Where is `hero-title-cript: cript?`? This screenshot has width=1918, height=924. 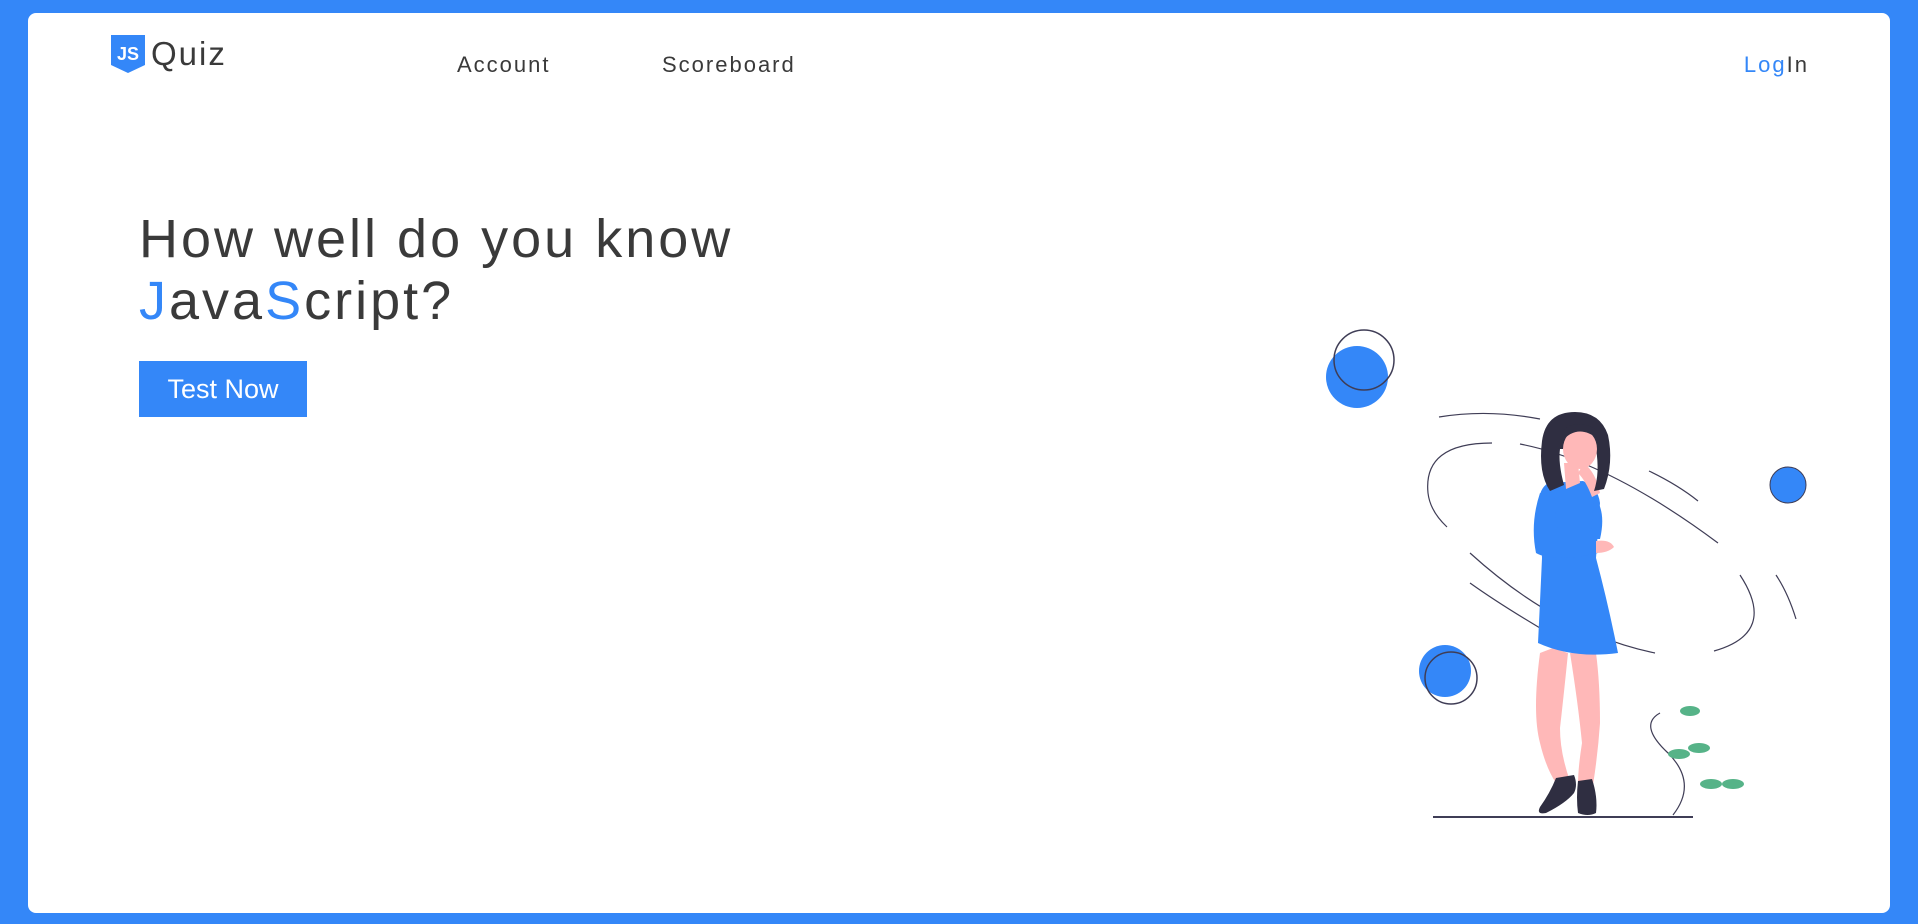 hero-title-cript: cript? is located at coordinates (379, 301).